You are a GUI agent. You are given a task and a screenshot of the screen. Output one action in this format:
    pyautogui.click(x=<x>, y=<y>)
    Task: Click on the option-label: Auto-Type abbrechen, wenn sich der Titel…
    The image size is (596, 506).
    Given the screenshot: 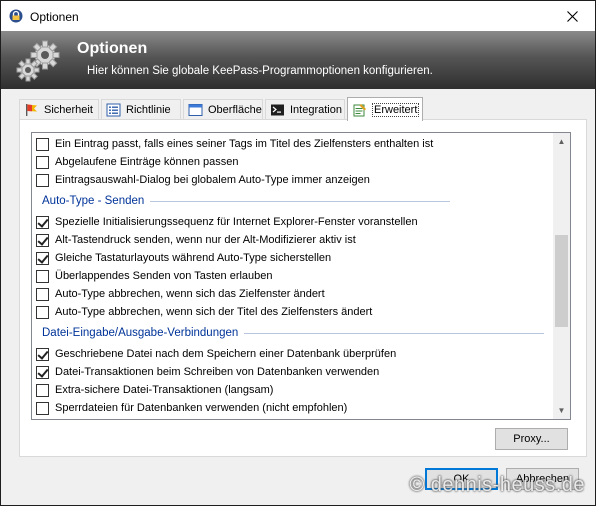 What is the action you would take?
    pyautogui.click(x=214, y=312)
    